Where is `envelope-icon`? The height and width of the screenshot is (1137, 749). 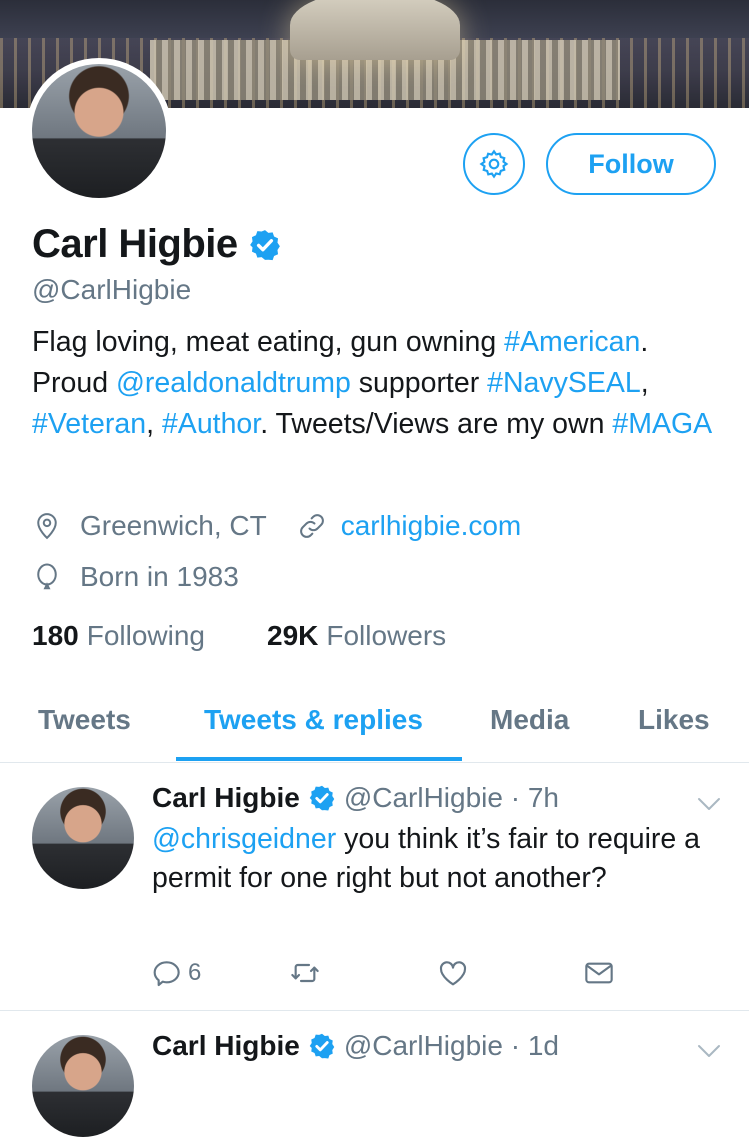 envelope-icon is located at coordinates (599, 973).